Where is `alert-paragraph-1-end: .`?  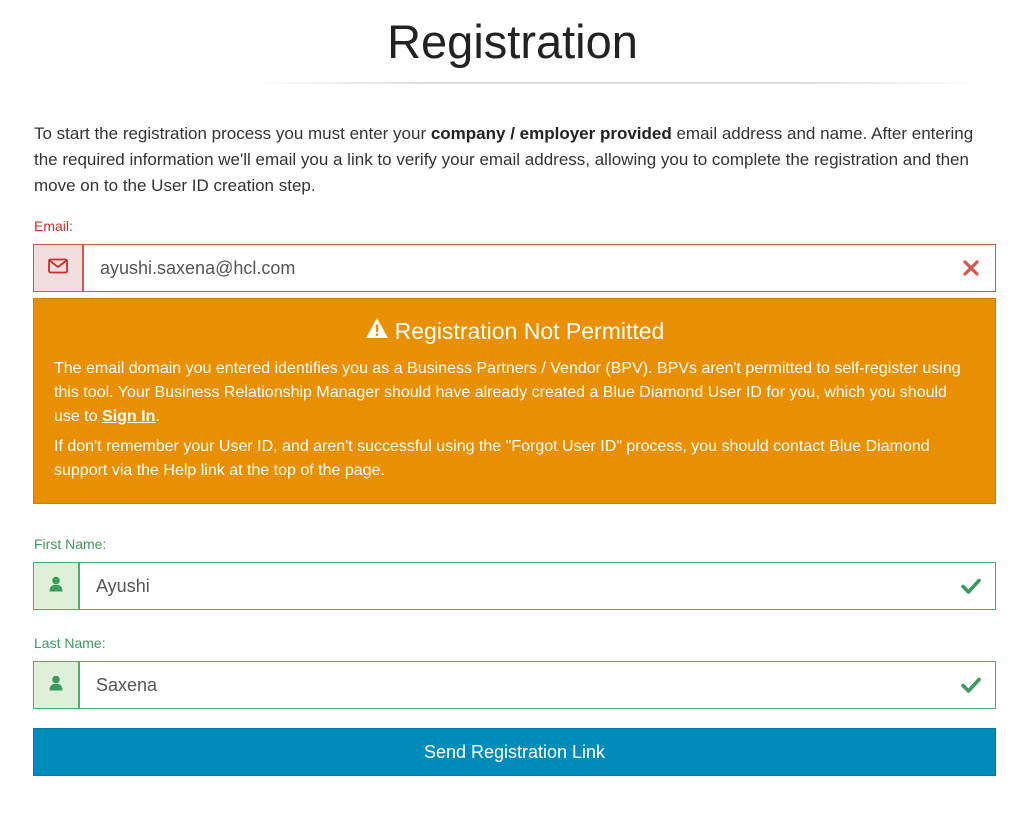 alert-paragraph-1-end: . is located at coordinates (157, 416).